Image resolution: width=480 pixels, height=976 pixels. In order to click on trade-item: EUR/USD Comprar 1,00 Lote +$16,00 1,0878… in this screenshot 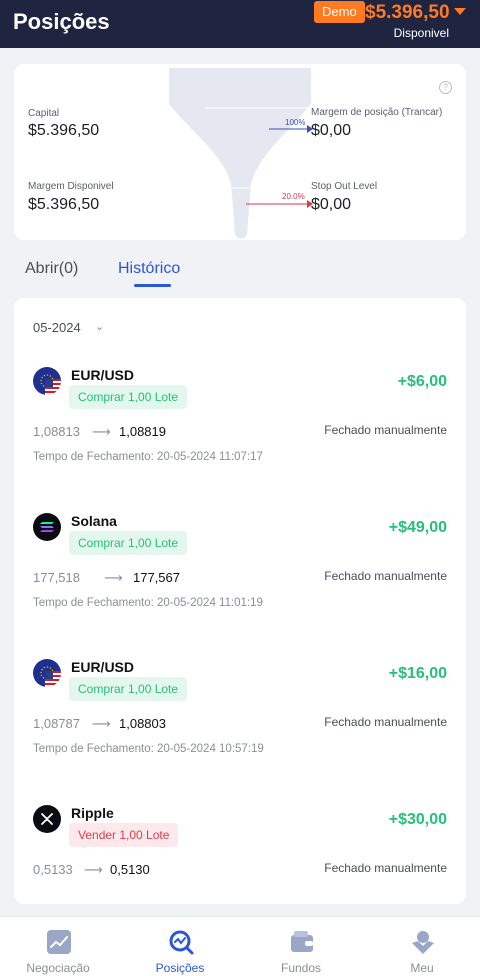, I will do `click(240, 724)`.